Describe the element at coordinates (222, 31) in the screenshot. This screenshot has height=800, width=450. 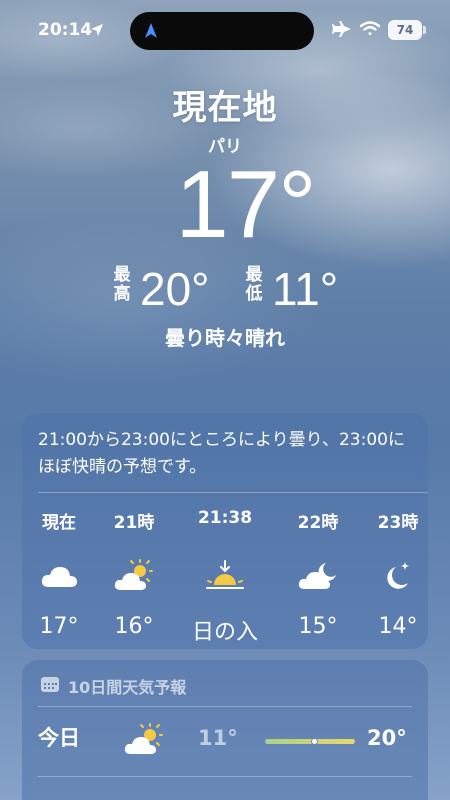
I see `dynamic-island` at that location.